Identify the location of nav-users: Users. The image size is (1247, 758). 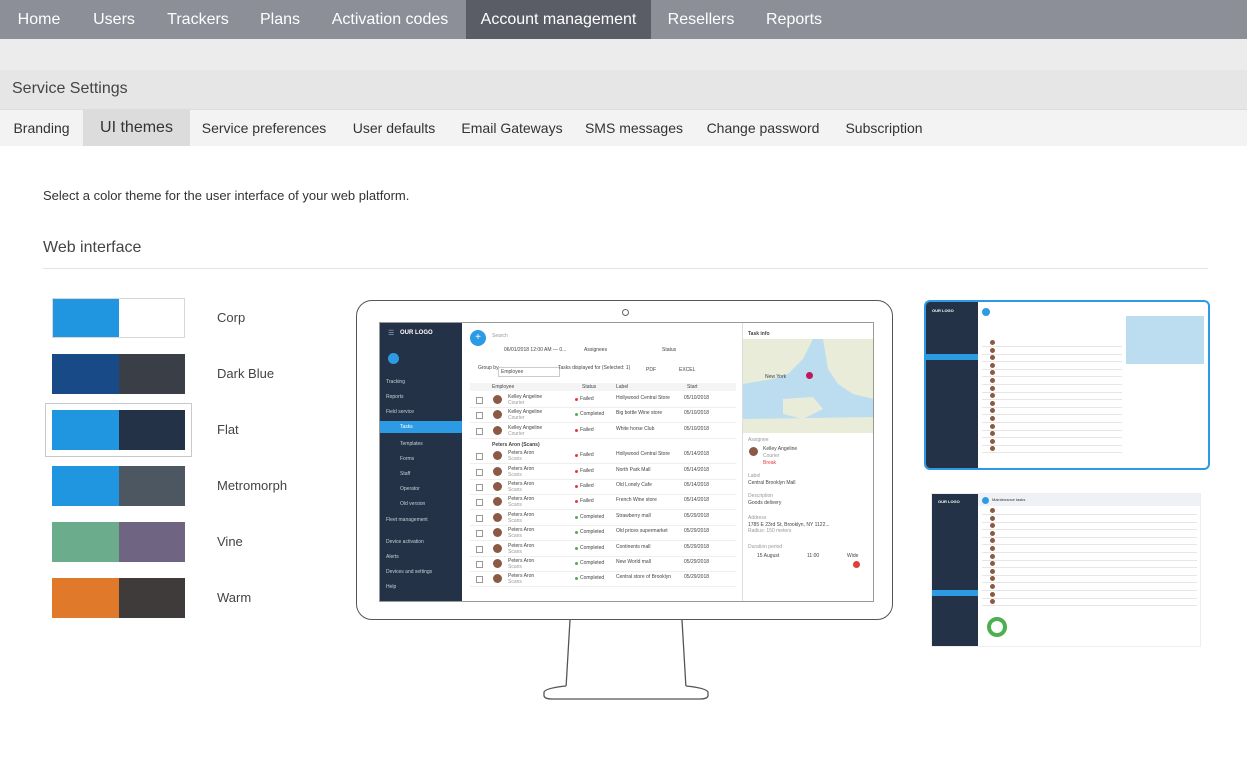
(114, 19).